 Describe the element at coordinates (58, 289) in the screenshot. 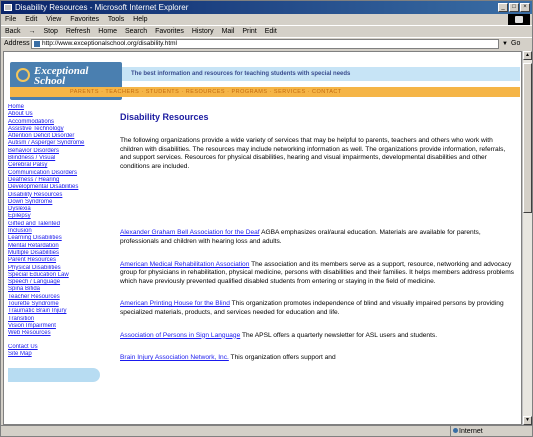

I see `nav-link: Spina Bifida` at that location.